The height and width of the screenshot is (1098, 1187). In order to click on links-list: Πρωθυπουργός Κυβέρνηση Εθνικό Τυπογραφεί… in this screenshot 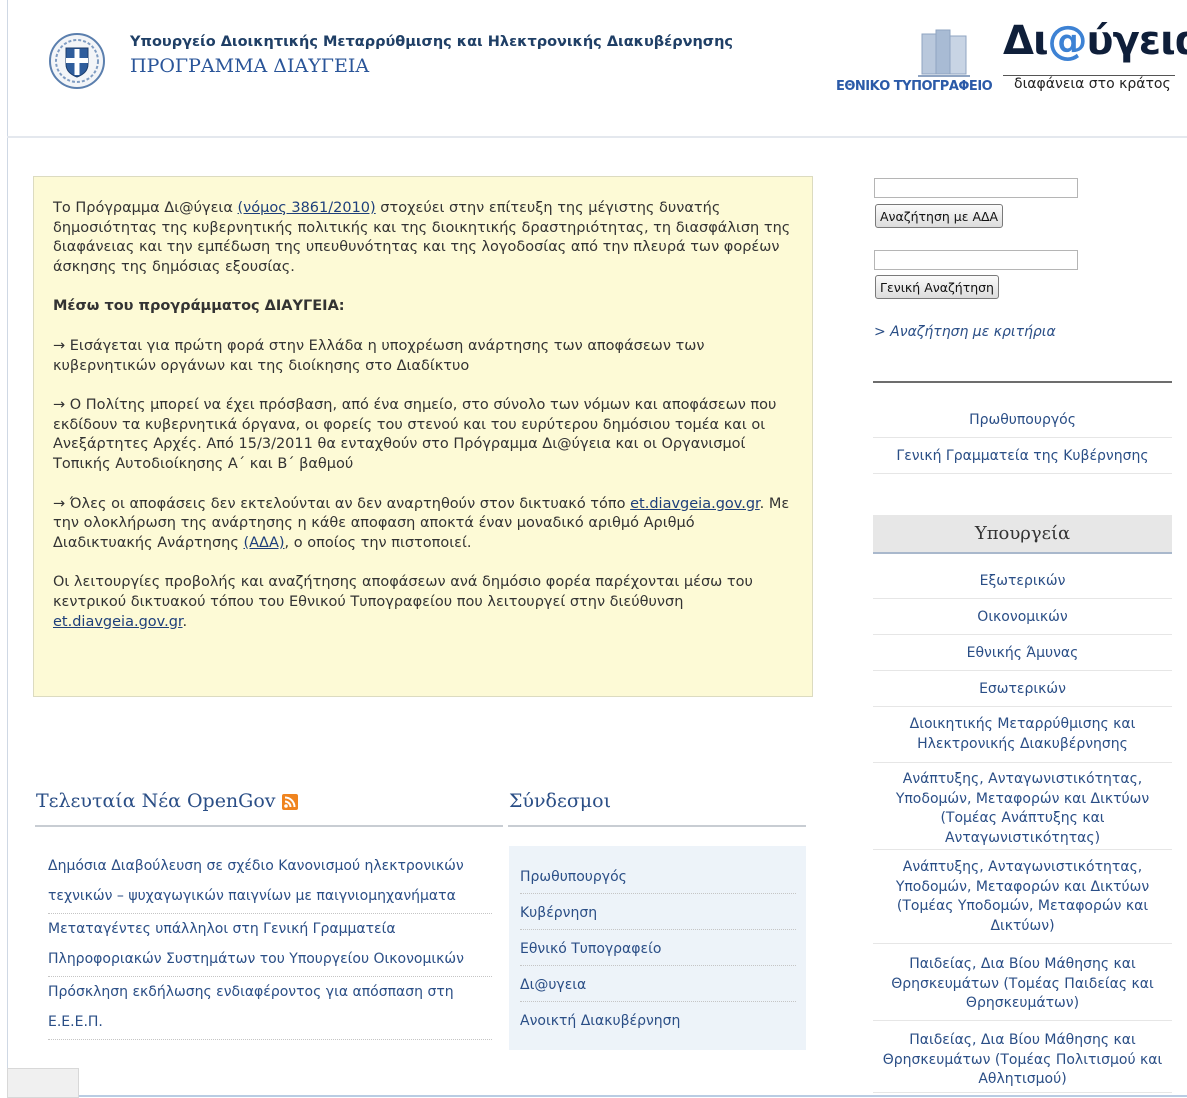, I will do `click(658, 948)`.